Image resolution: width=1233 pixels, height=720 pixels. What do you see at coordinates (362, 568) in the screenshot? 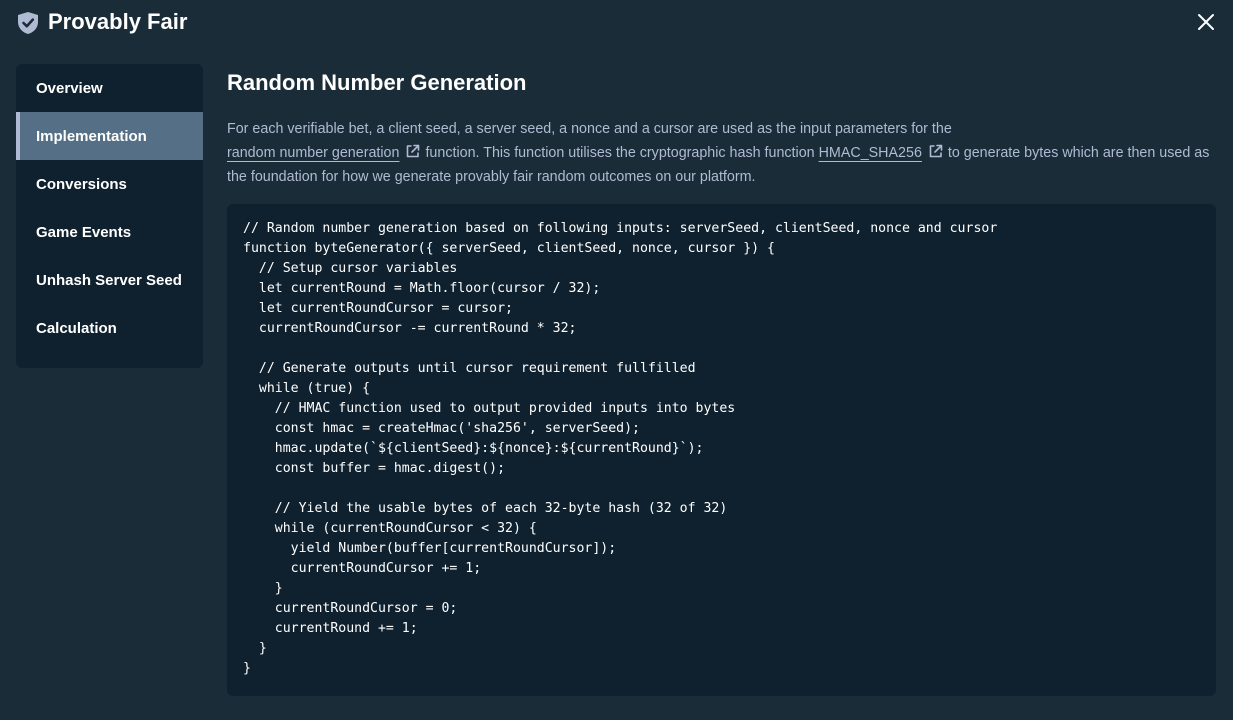
I see `code-line: currentRoundCursor += 1;` at bounding box center [362, 568].